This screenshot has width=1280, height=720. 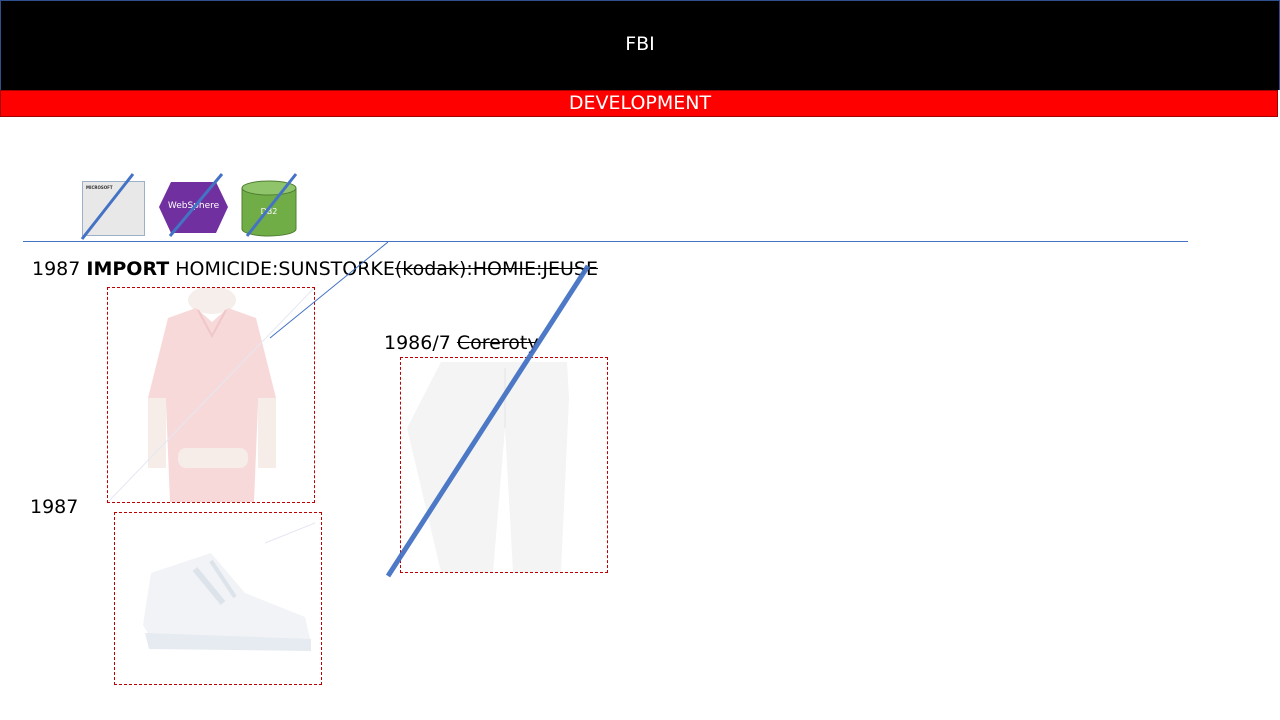 What do you see at coordinates (196, 205) in the screenshot?
I see `strike-line-websphere` at bounding box center [196, 205].